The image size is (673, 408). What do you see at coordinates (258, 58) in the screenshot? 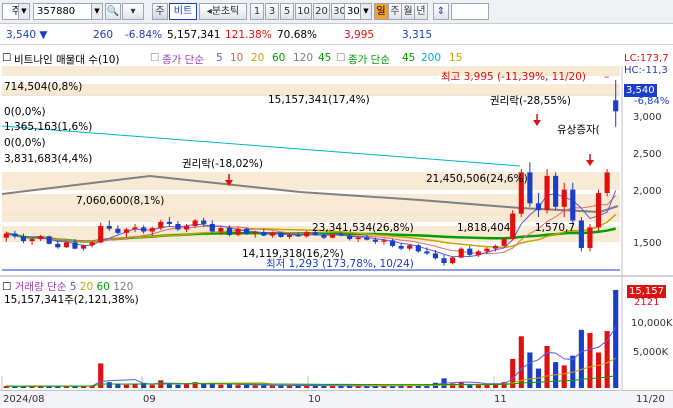
I see `legend-ma1-20: 20` at bounding box center [258, 58].